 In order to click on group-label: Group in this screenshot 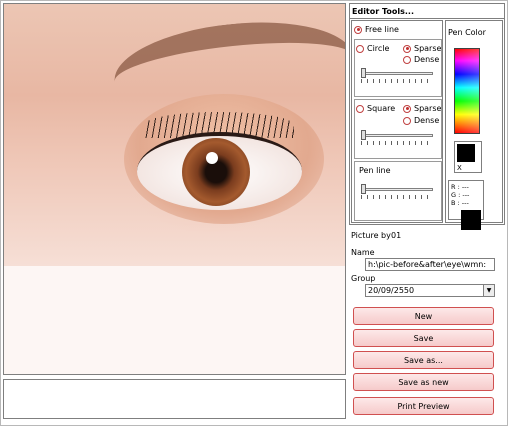, I will do `click(363, 278)`.